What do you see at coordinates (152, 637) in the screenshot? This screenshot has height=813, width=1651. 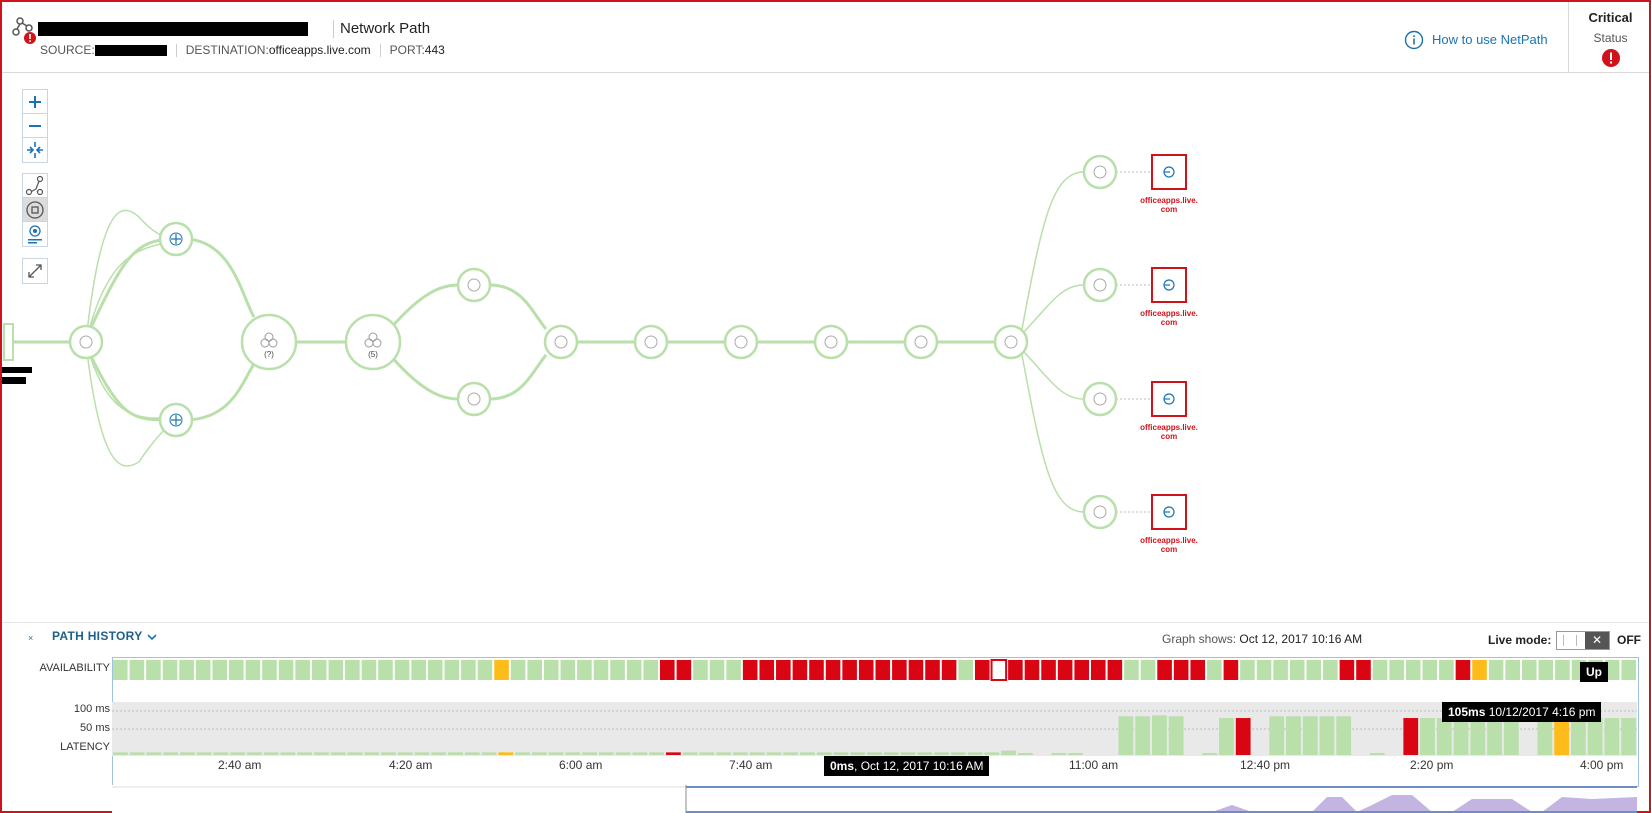 I see `chevron-down-icon` at bounding box center [152, 637].